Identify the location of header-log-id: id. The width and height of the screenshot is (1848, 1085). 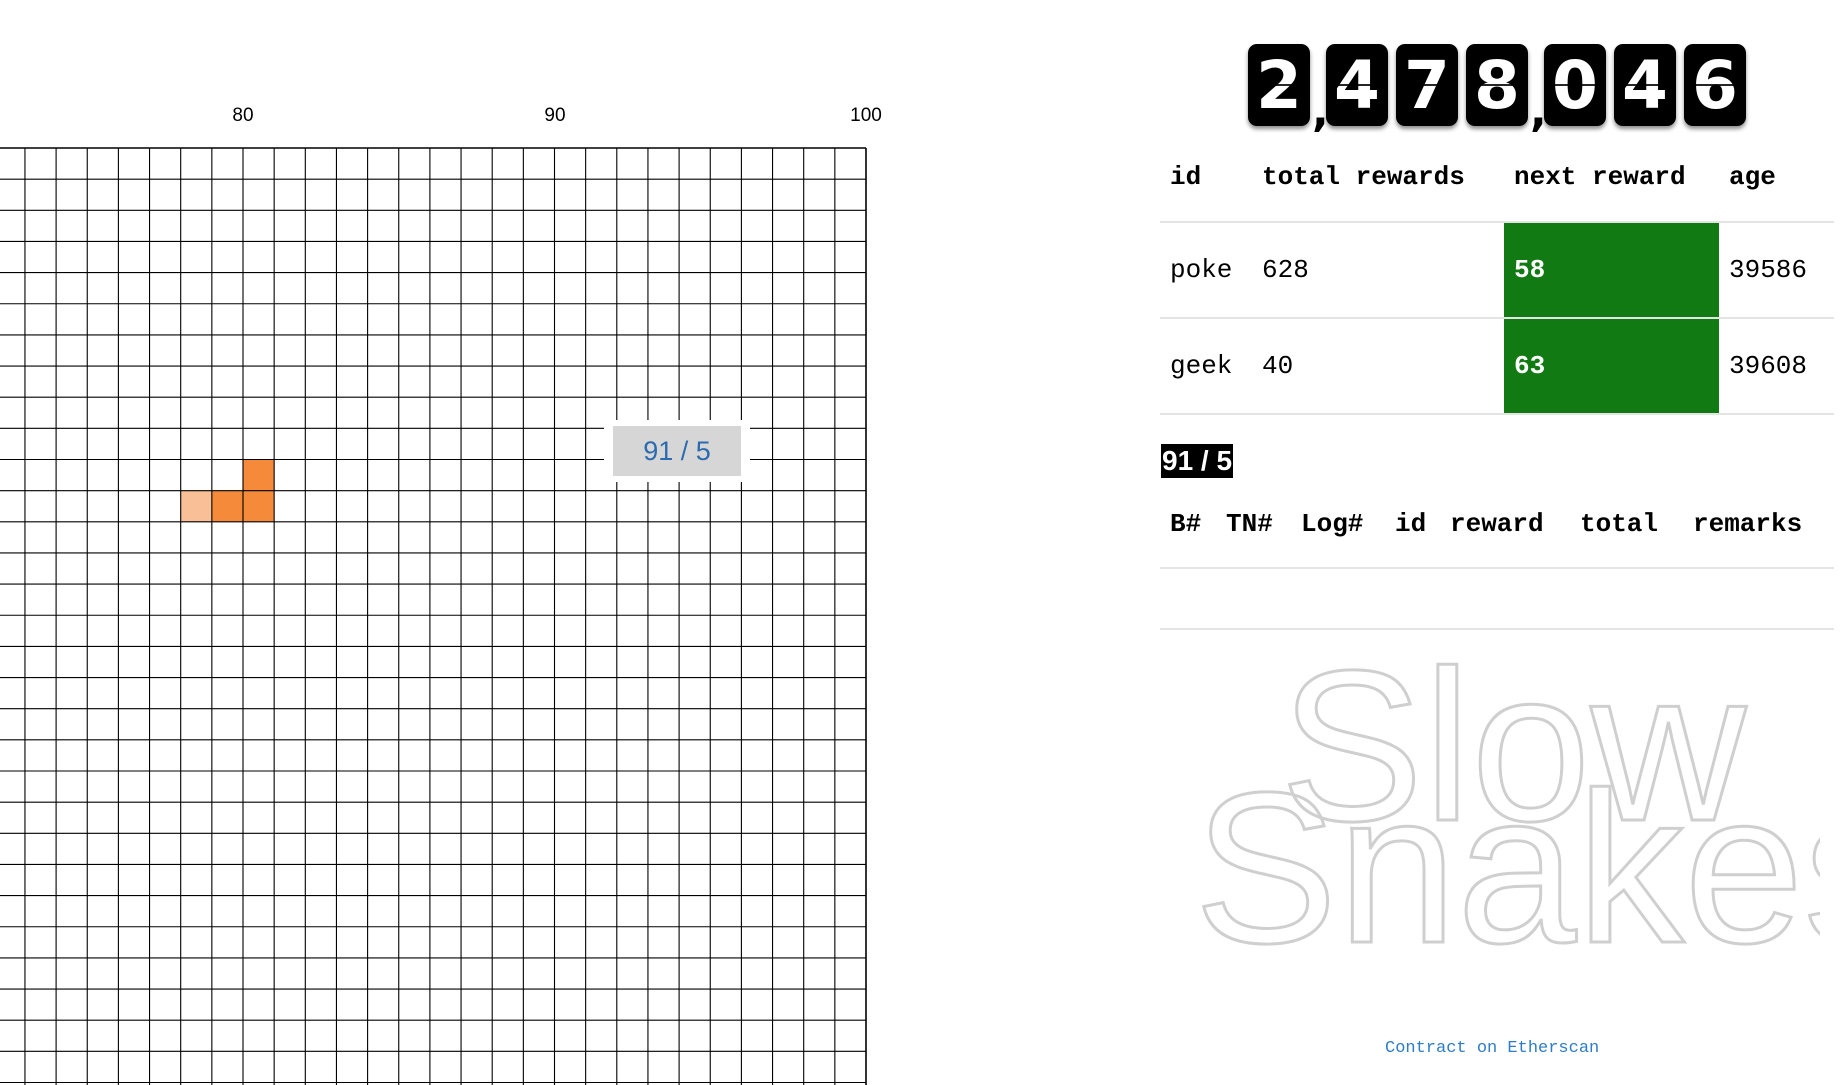
(1412, 534).